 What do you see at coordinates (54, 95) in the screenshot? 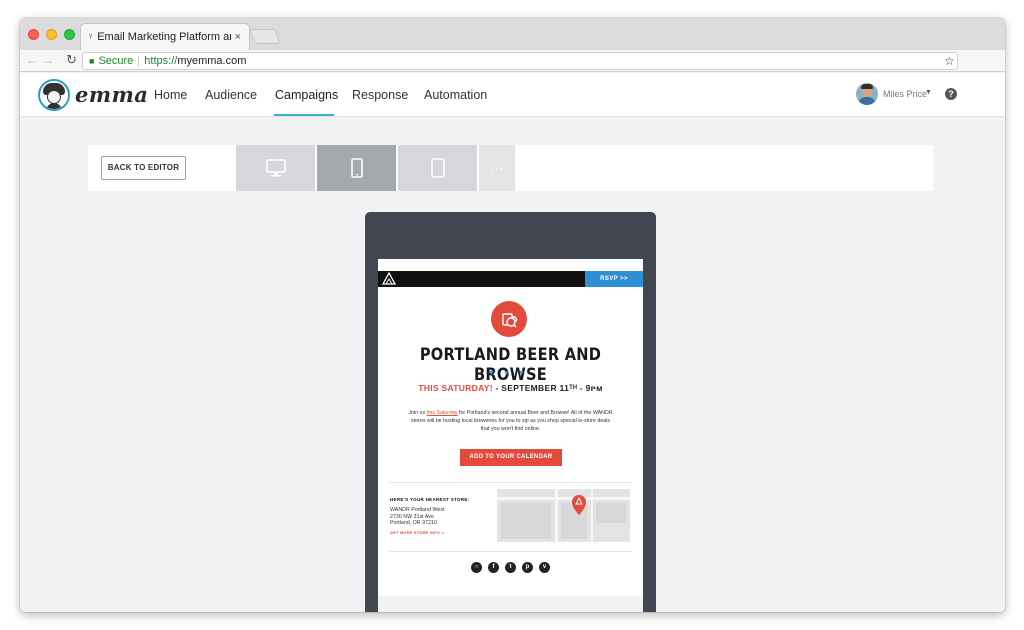
I see `emma-logo-icon` at bounding box center [54, 95].